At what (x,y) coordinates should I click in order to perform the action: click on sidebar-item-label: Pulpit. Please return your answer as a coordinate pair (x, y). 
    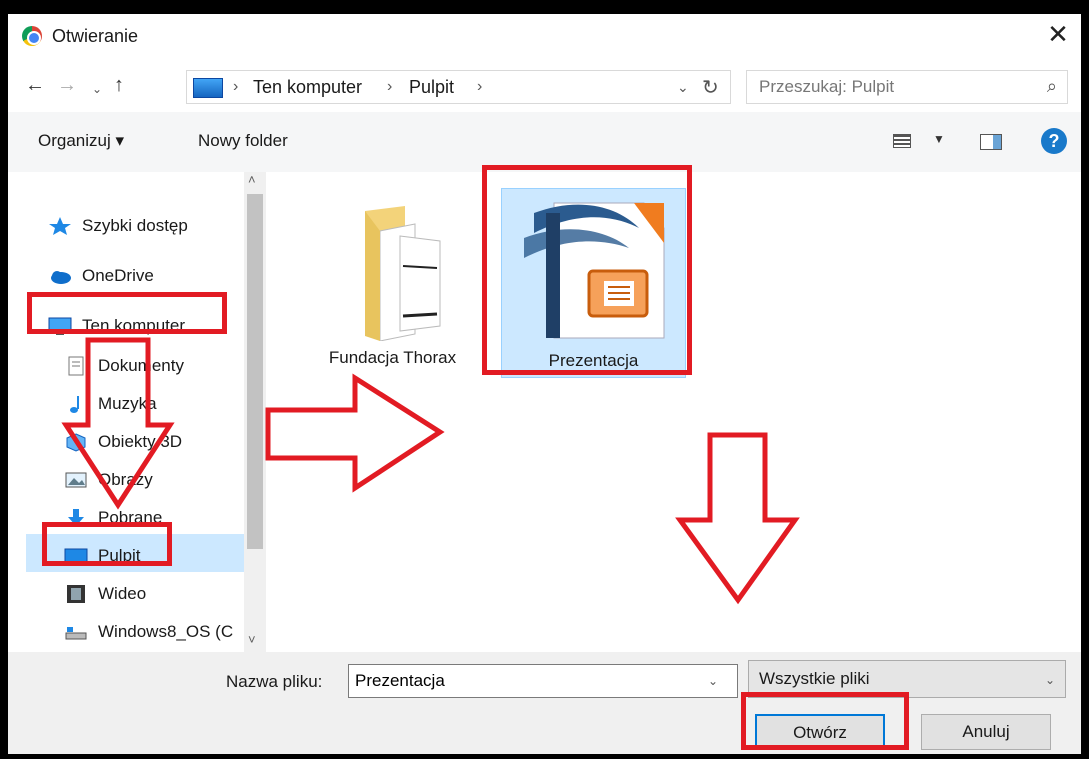
    Looking at the image, I should click on (119, 555).